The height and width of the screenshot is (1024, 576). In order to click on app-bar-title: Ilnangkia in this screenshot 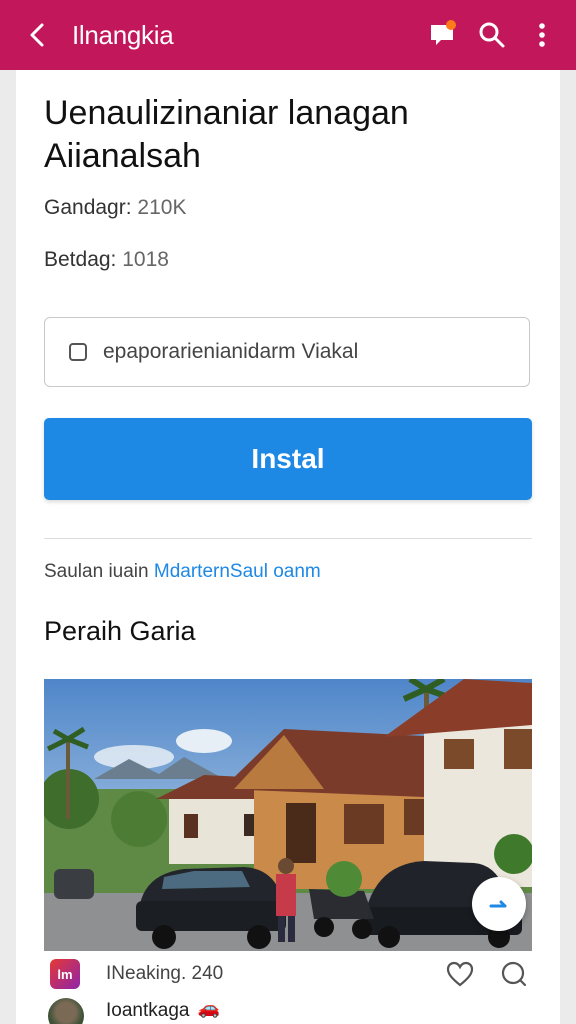, I will do `click(123, 34)`.